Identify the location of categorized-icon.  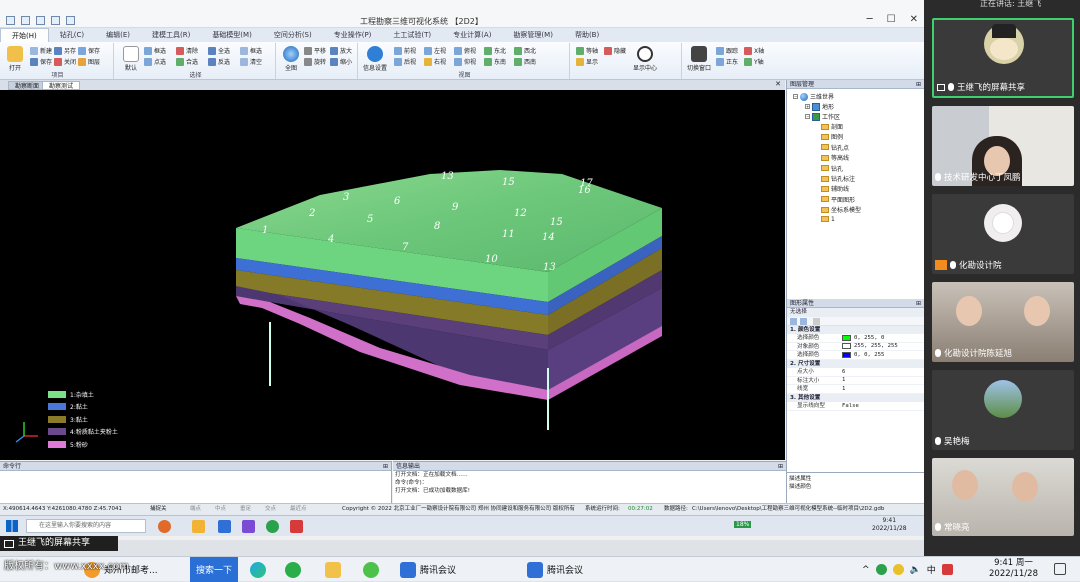
(793, 321).